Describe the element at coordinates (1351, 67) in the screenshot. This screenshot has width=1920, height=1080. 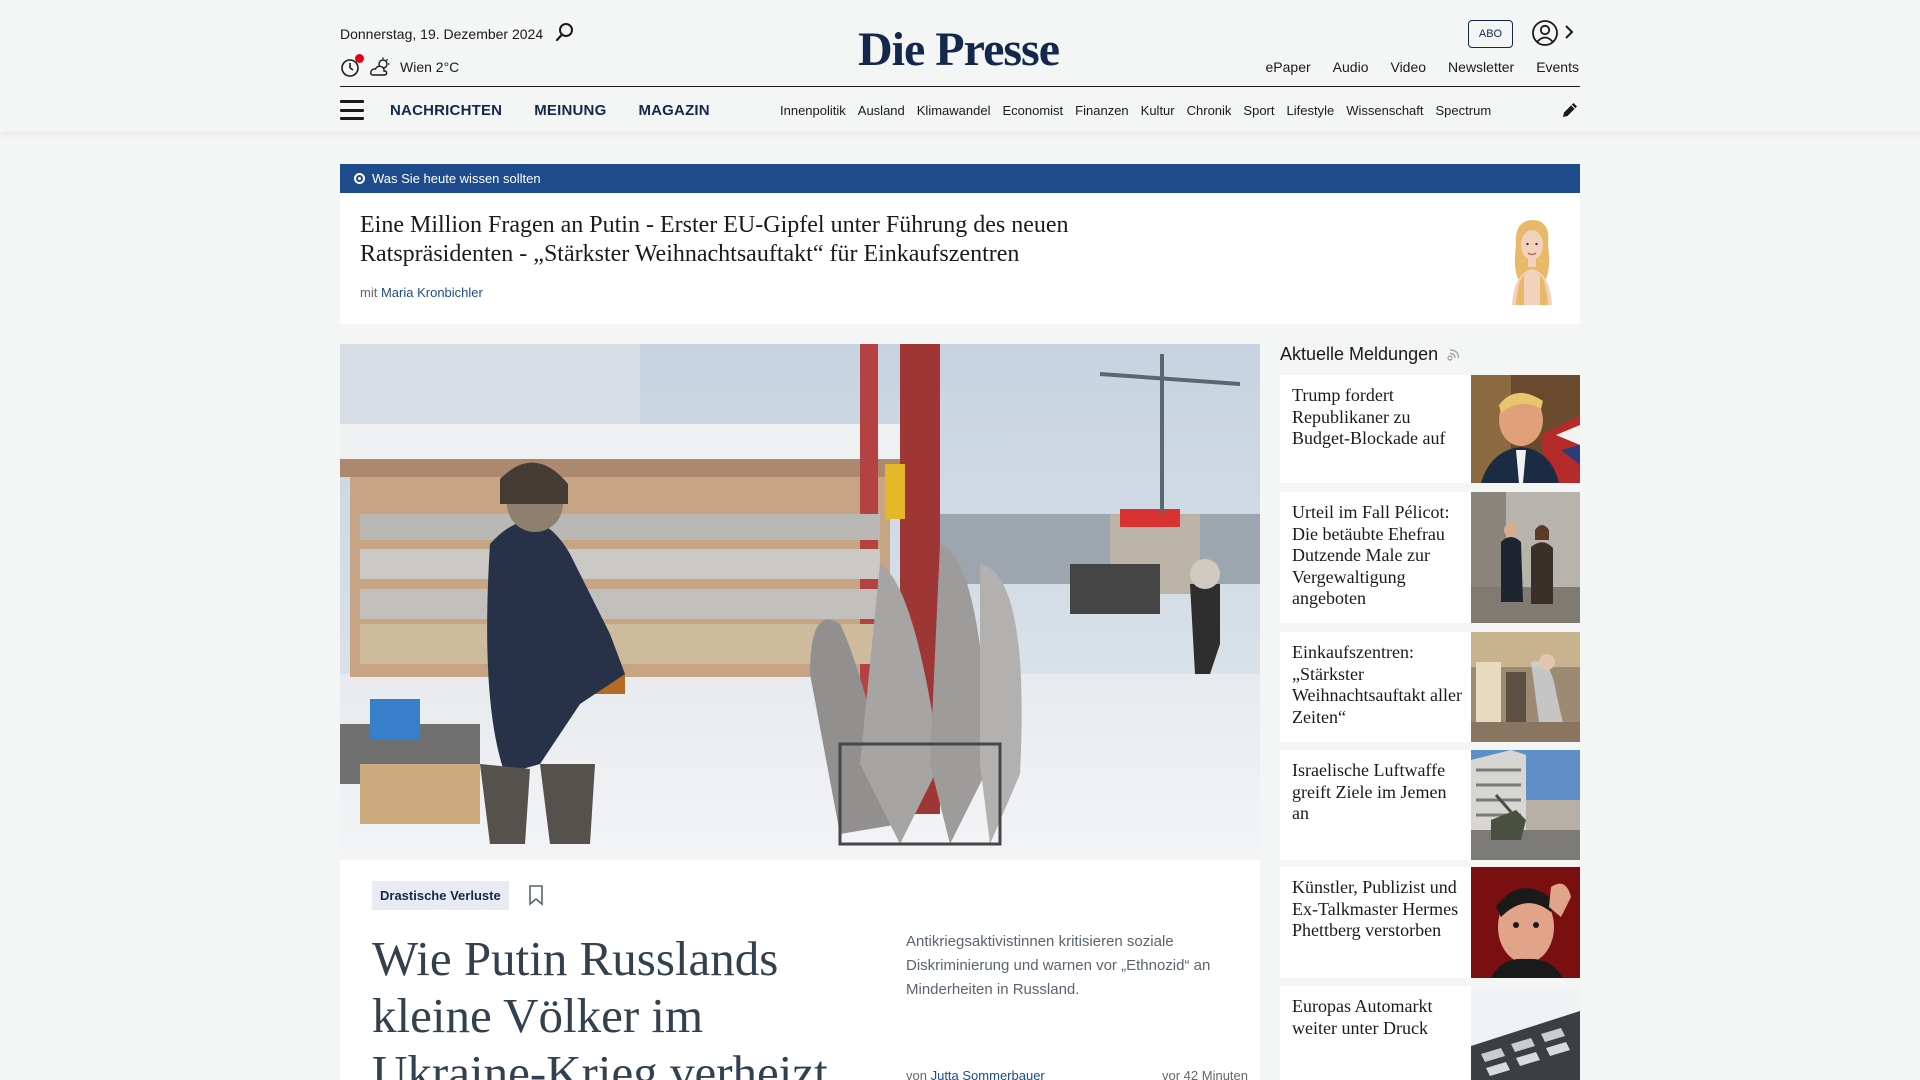
I see `link-audio: Audio` at that location.